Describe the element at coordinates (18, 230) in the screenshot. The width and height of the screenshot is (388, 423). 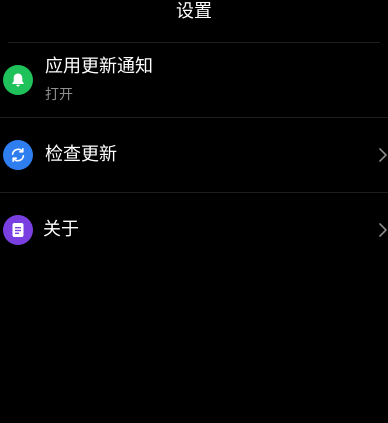
I see `document-icon` at that location.